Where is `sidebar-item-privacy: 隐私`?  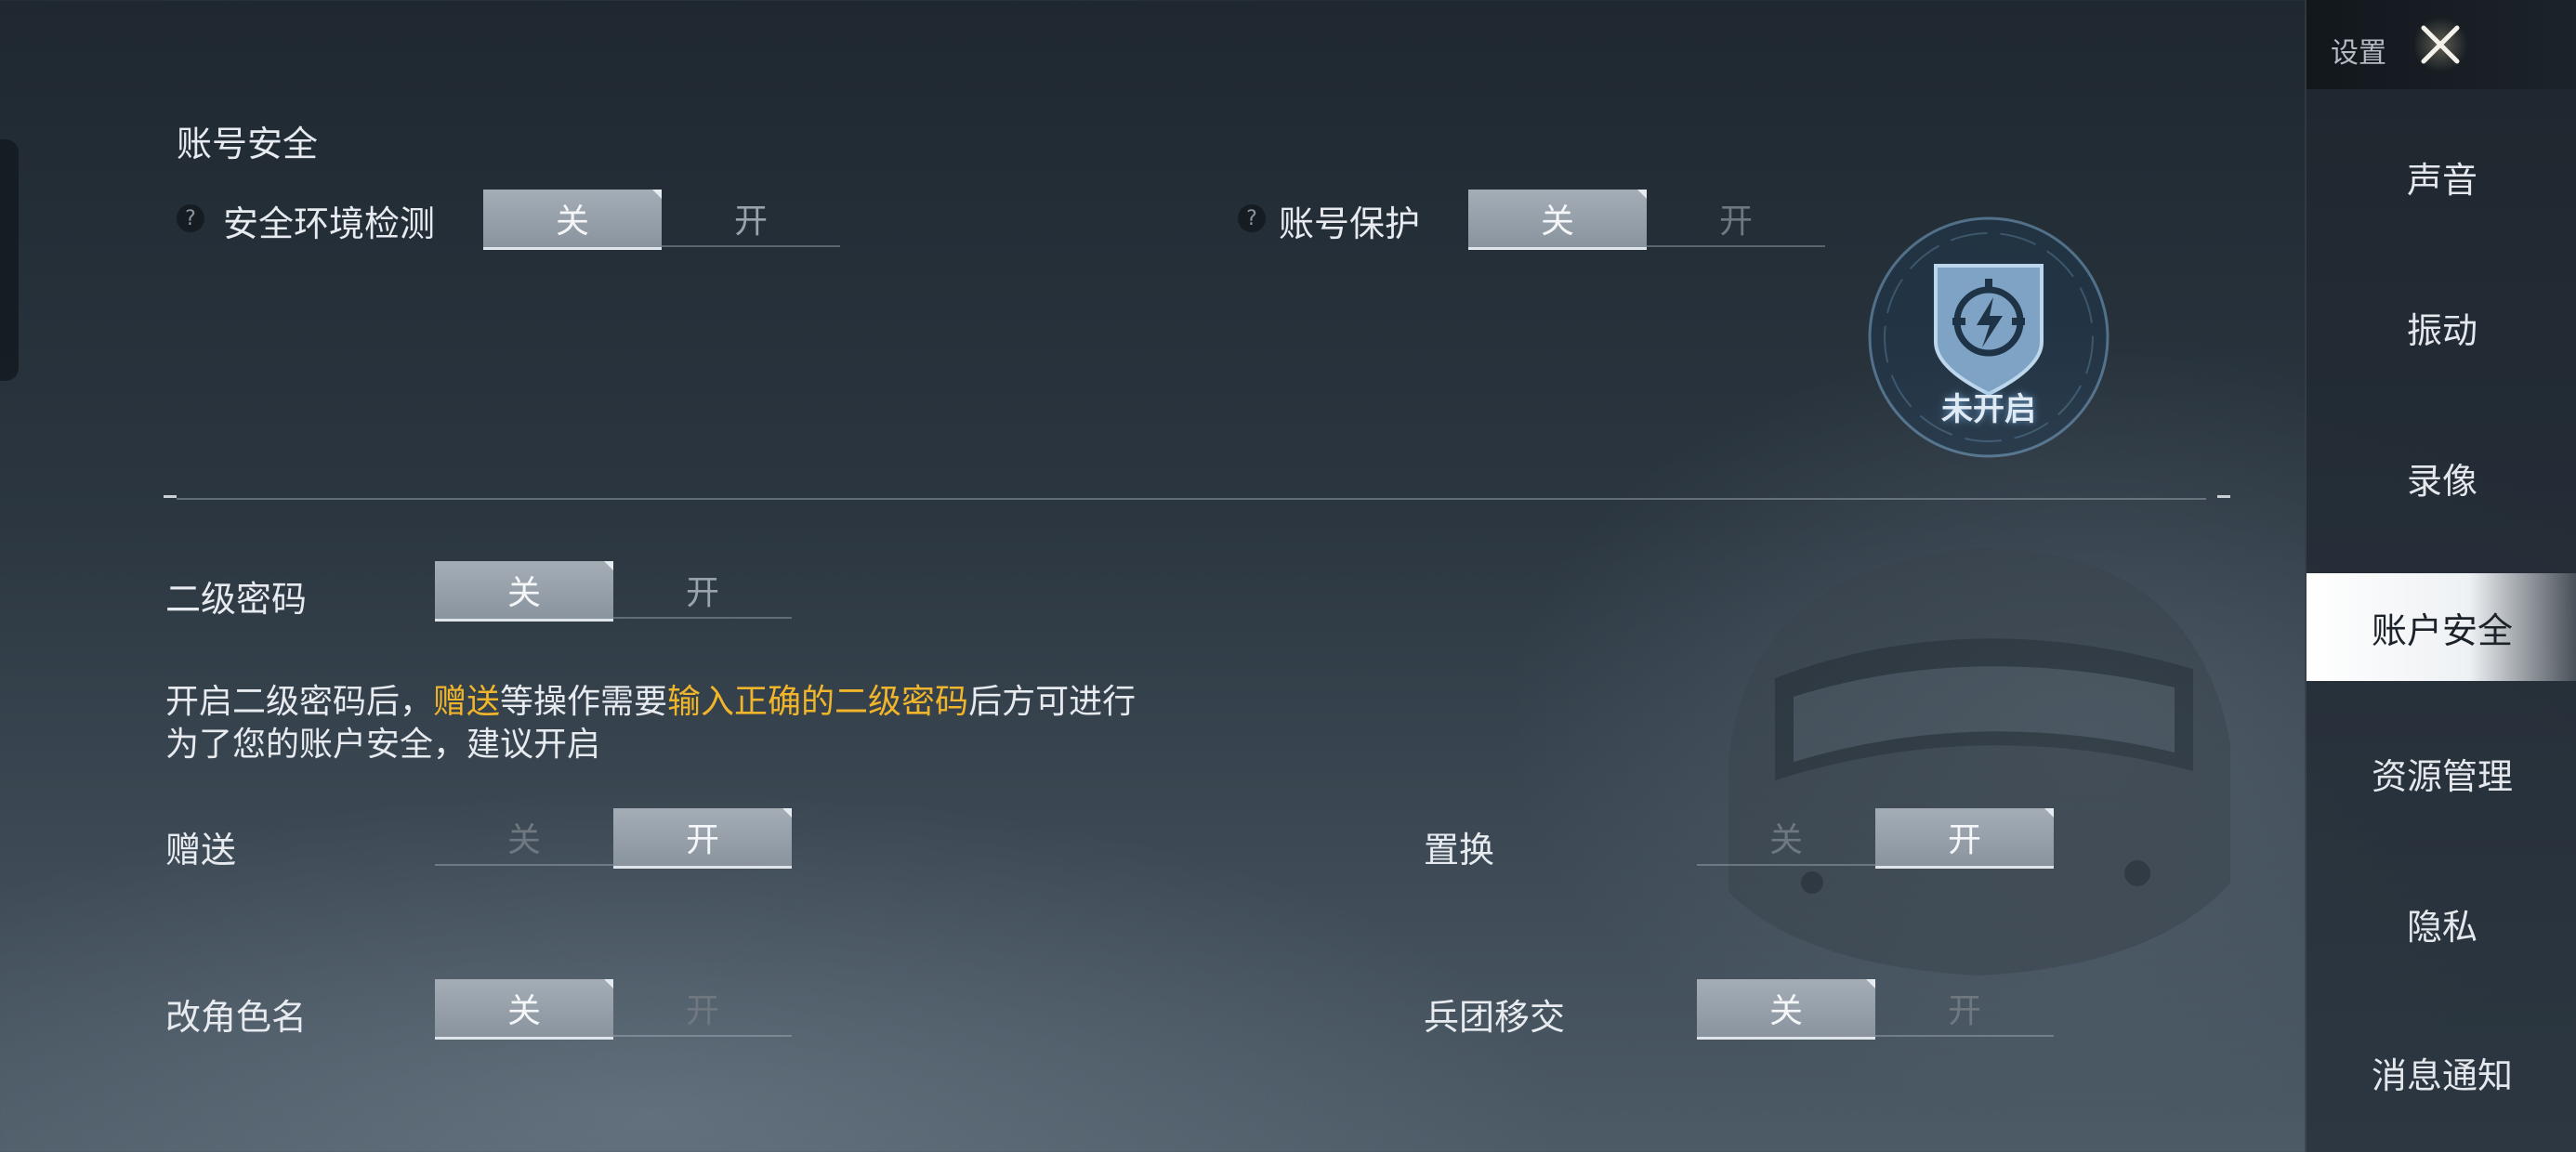 sidebar-item-privacy: 隐私 is located at coordinates (2441, 923).